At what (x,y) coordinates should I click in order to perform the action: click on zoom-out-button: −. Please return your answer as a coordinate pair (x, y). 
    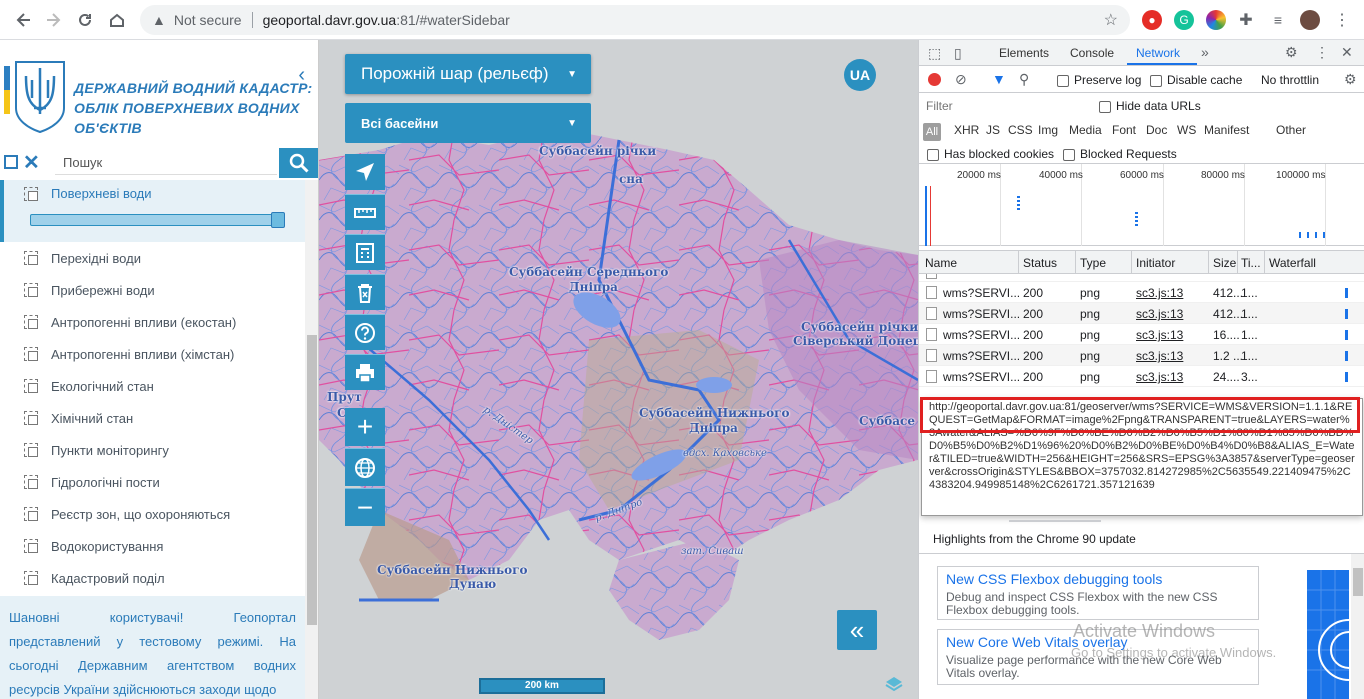
    Looking at the image, I should click on (365, 507).